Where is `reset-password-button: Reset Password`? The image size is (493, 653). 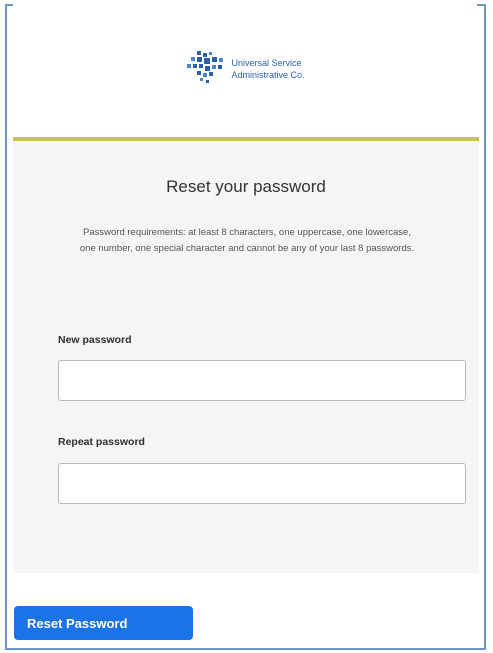 reset-password-button: Reset Password is located at coordinates (103, 623).